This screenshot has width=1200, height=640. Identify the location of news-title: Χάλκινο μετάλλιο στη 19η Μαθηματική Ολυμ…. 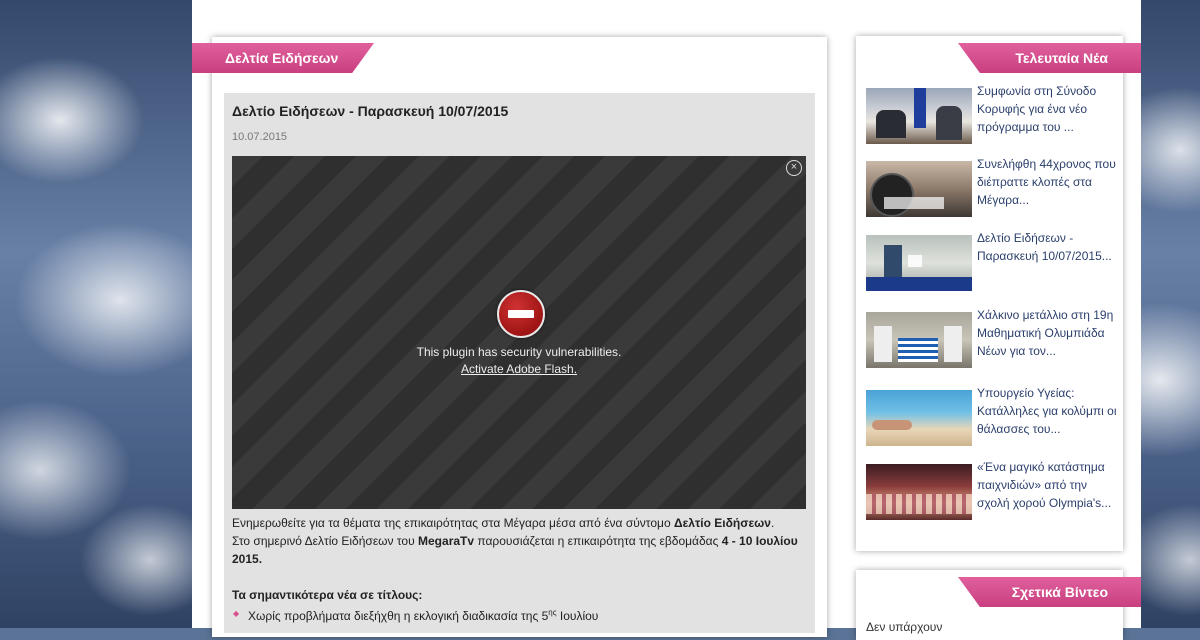
(1047, 333).